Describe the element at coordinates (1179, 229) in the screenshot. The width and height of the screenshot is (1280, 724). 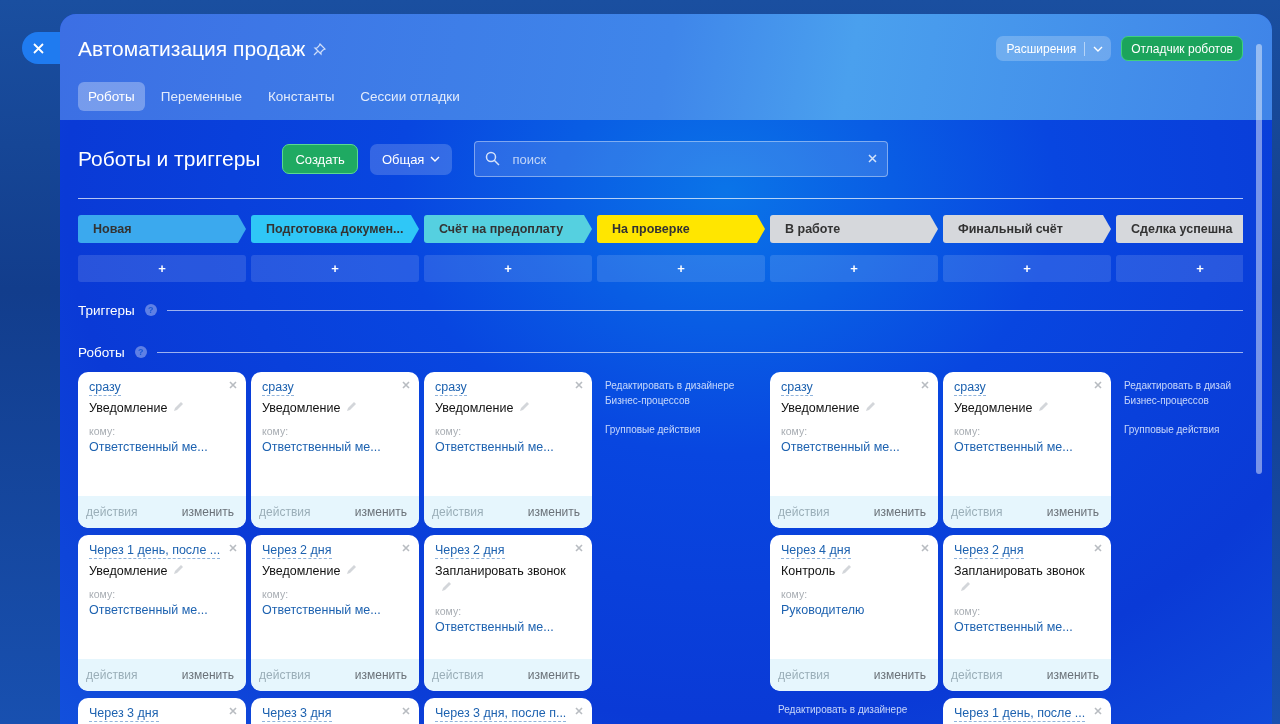
I see `stage-header: Сделка успешна` at that location.